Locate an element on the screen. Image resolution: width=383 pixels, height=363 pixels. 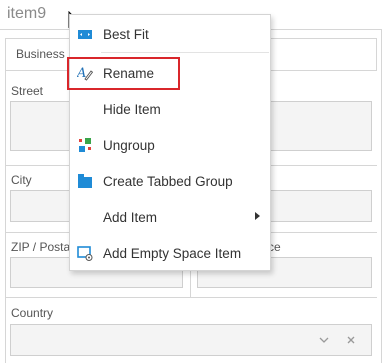
rename-icon: A is located at coordinates (85, 73).